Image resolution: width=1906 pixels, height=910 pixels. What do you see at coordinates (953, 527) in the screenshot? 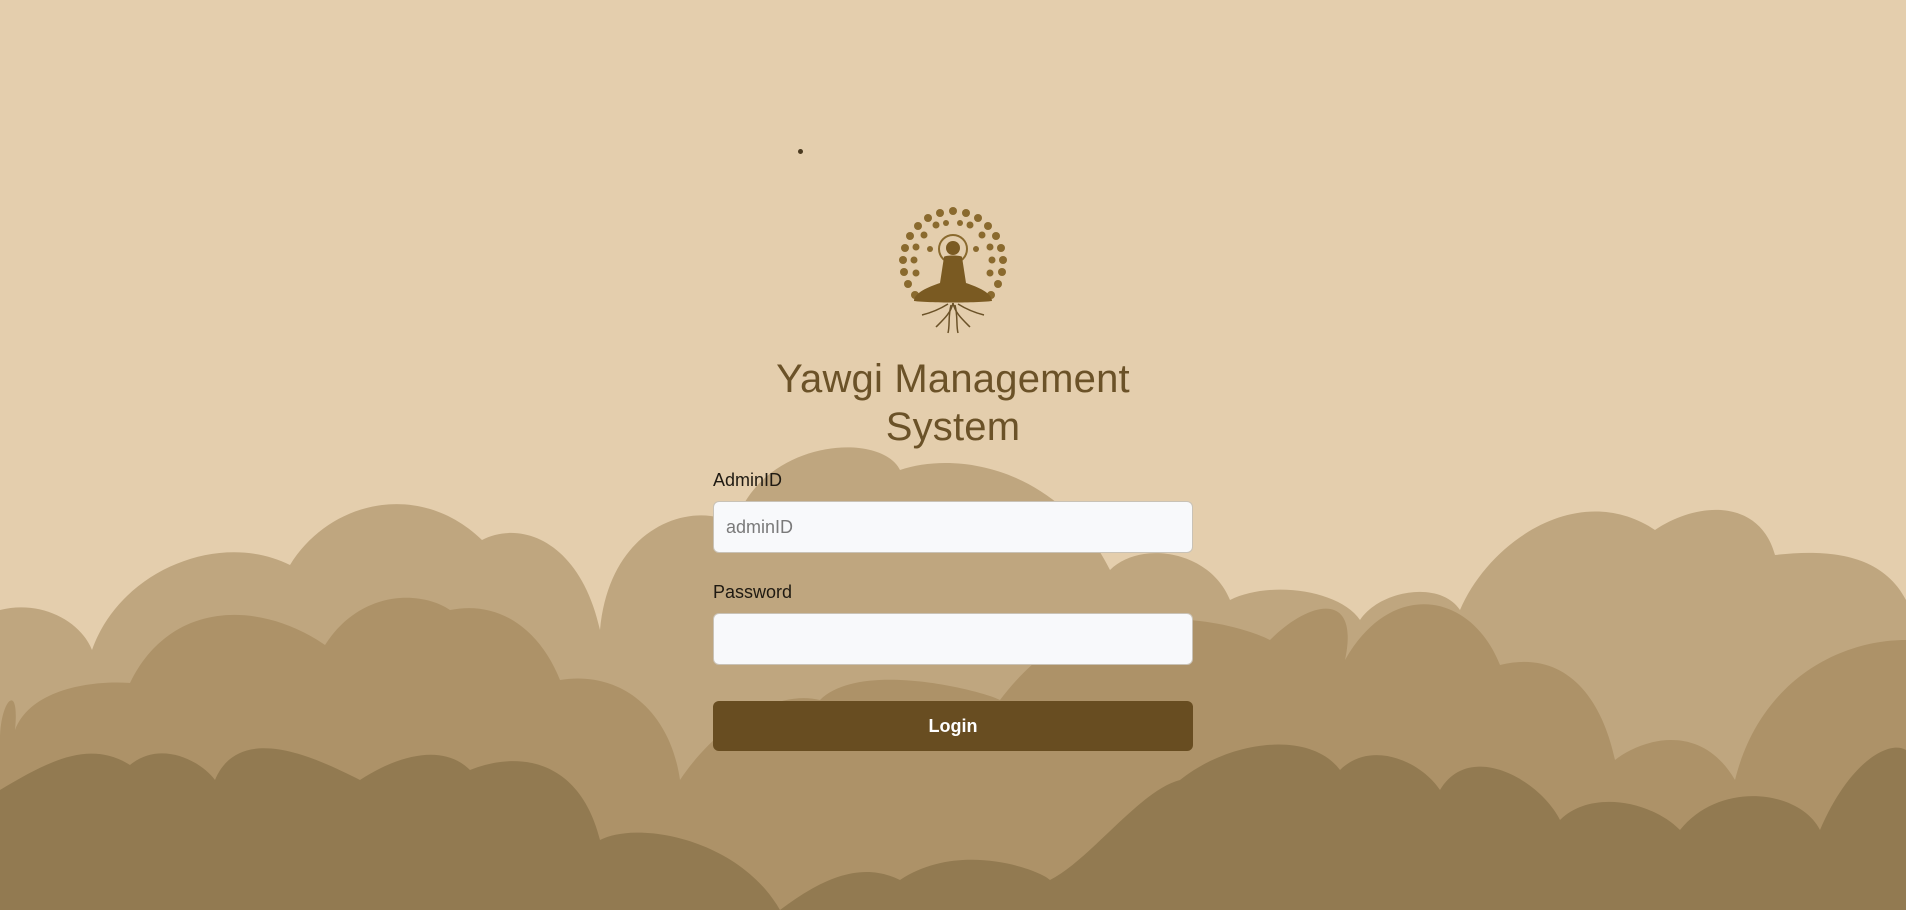
I see `admin-id-input` at bounding box center [953, 527].